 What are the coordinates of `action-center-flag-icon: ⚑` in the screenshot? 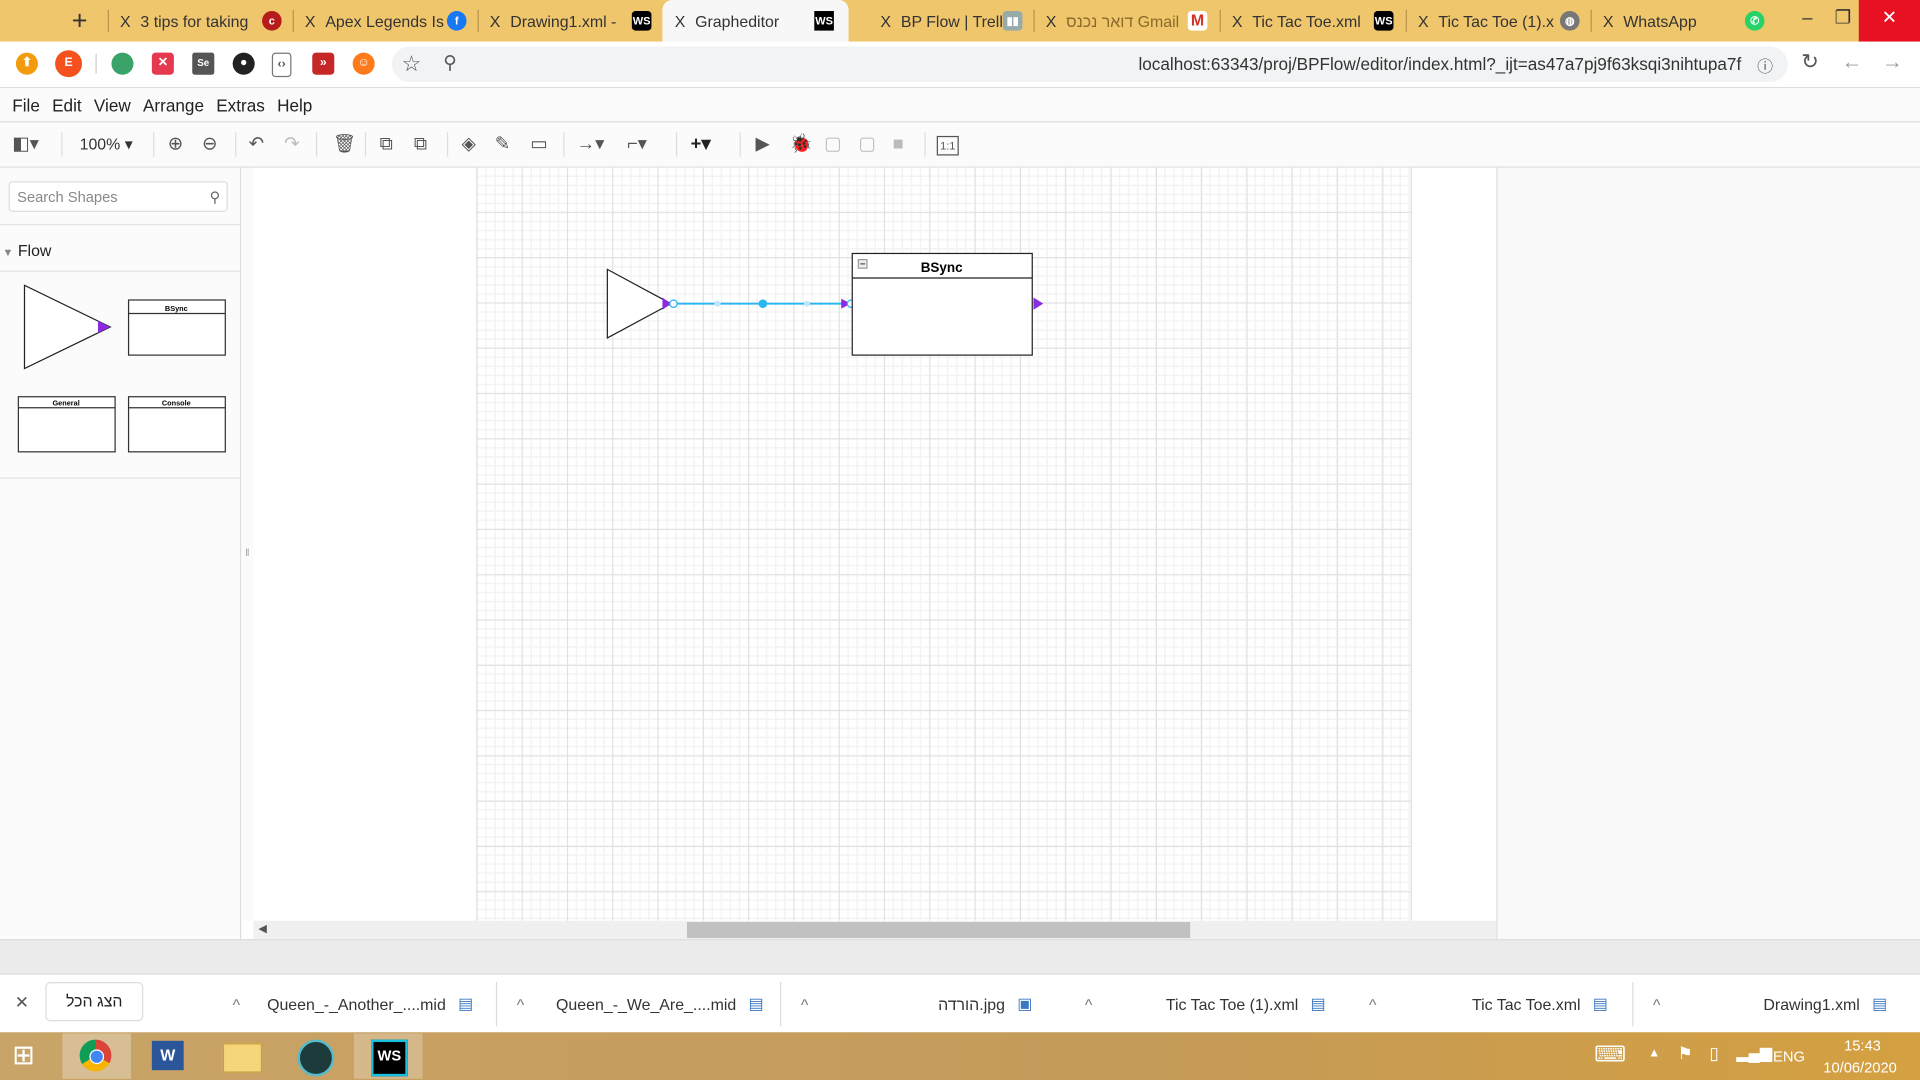 It's located at (1685, 1053).